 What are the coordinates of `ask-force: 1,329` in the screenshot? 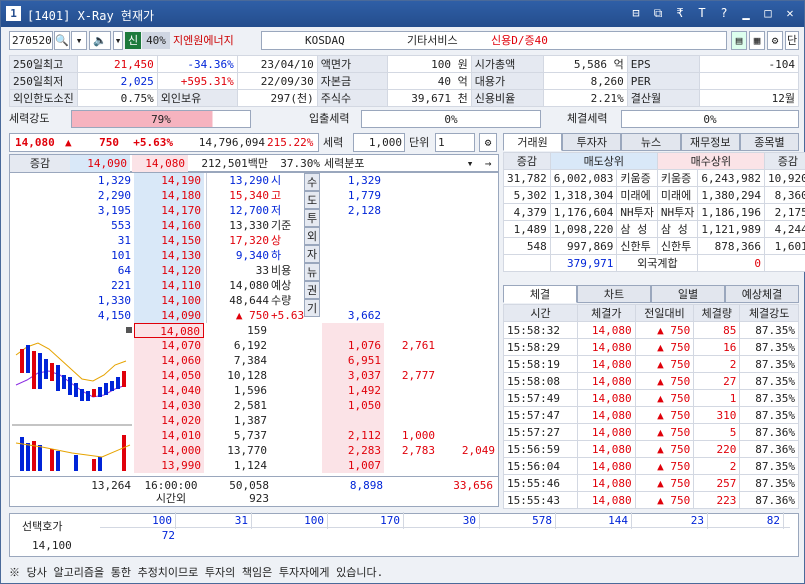 It's located at (364, 180).